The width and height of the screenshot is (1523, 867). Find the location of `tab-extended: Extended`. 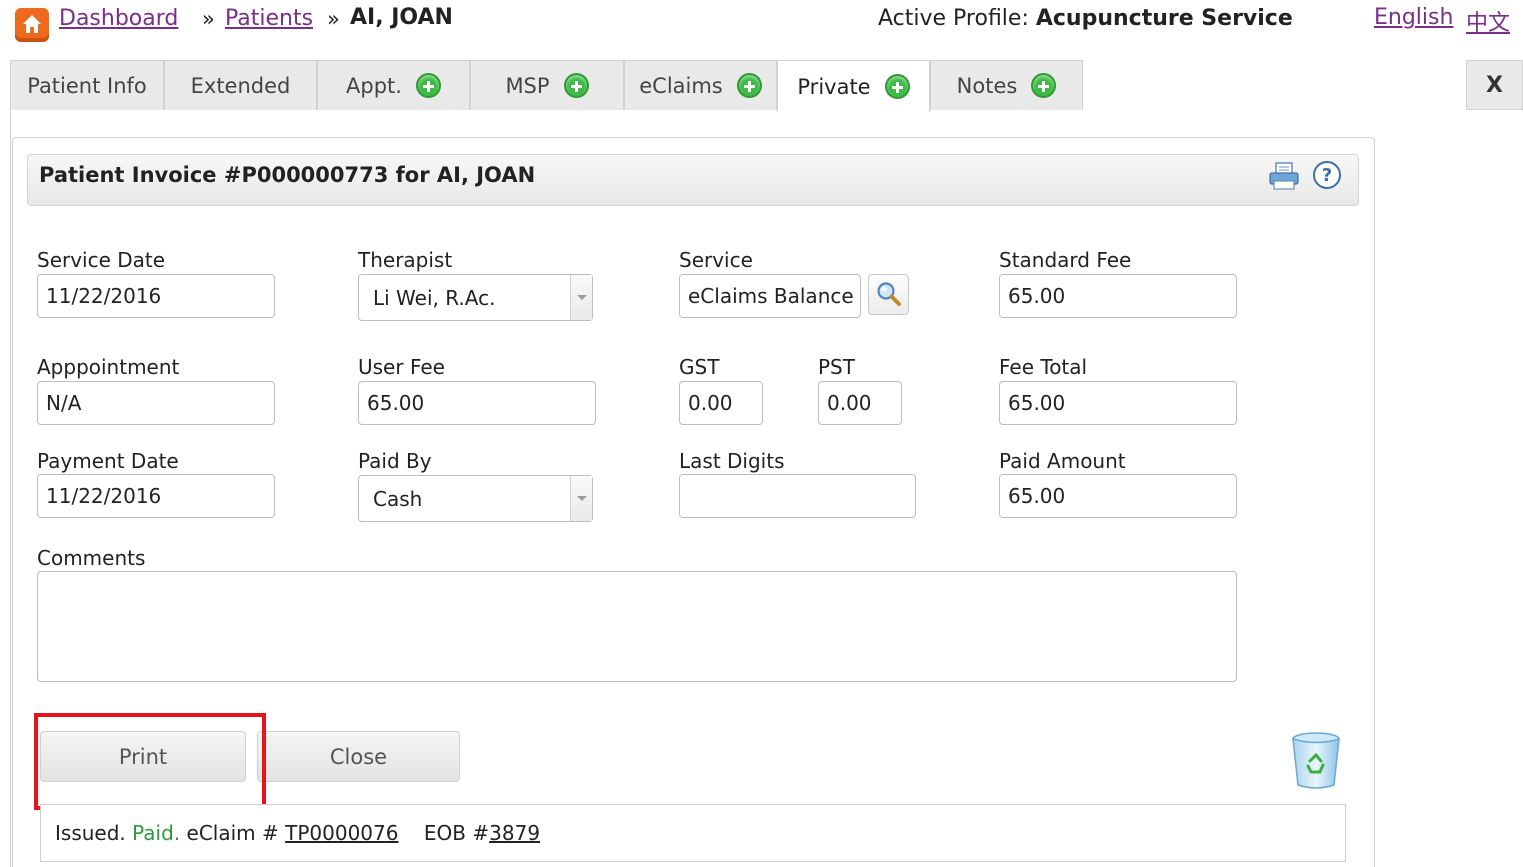

tab-extended: Extended is located at coordinates (240, 85).